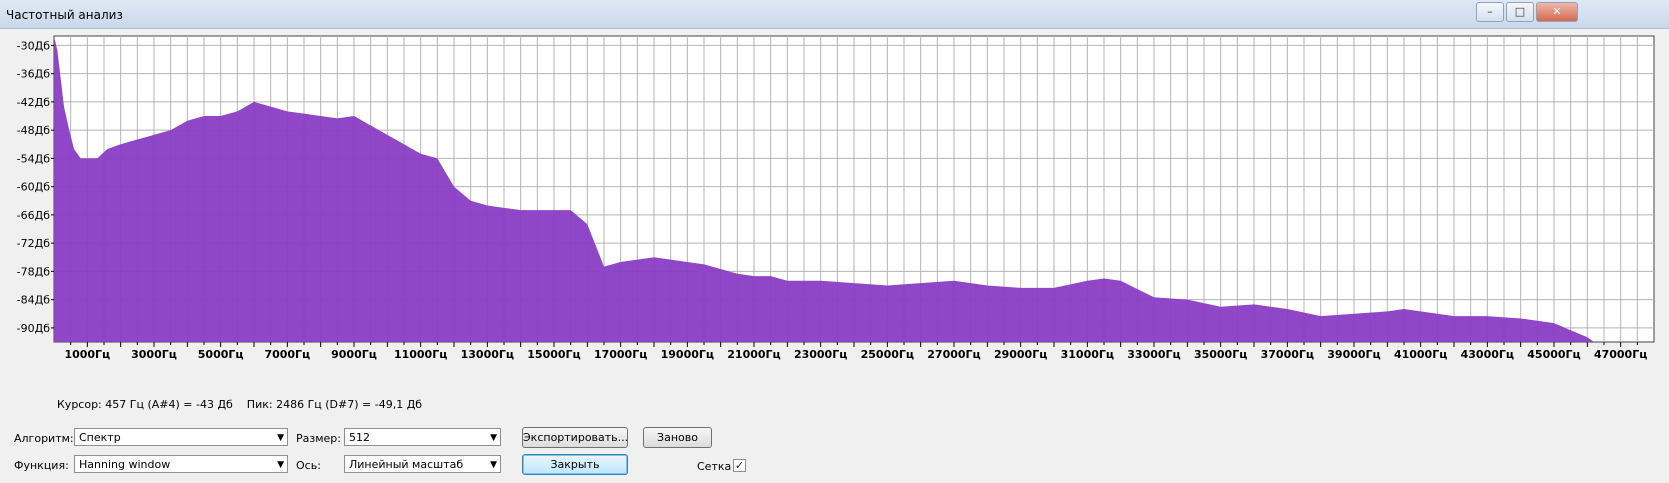 This screenshot has width=1669, height=483. Describe the element at coordinates (308, 465) in the screenshot. I see `axis-label: Ось:` at that location.